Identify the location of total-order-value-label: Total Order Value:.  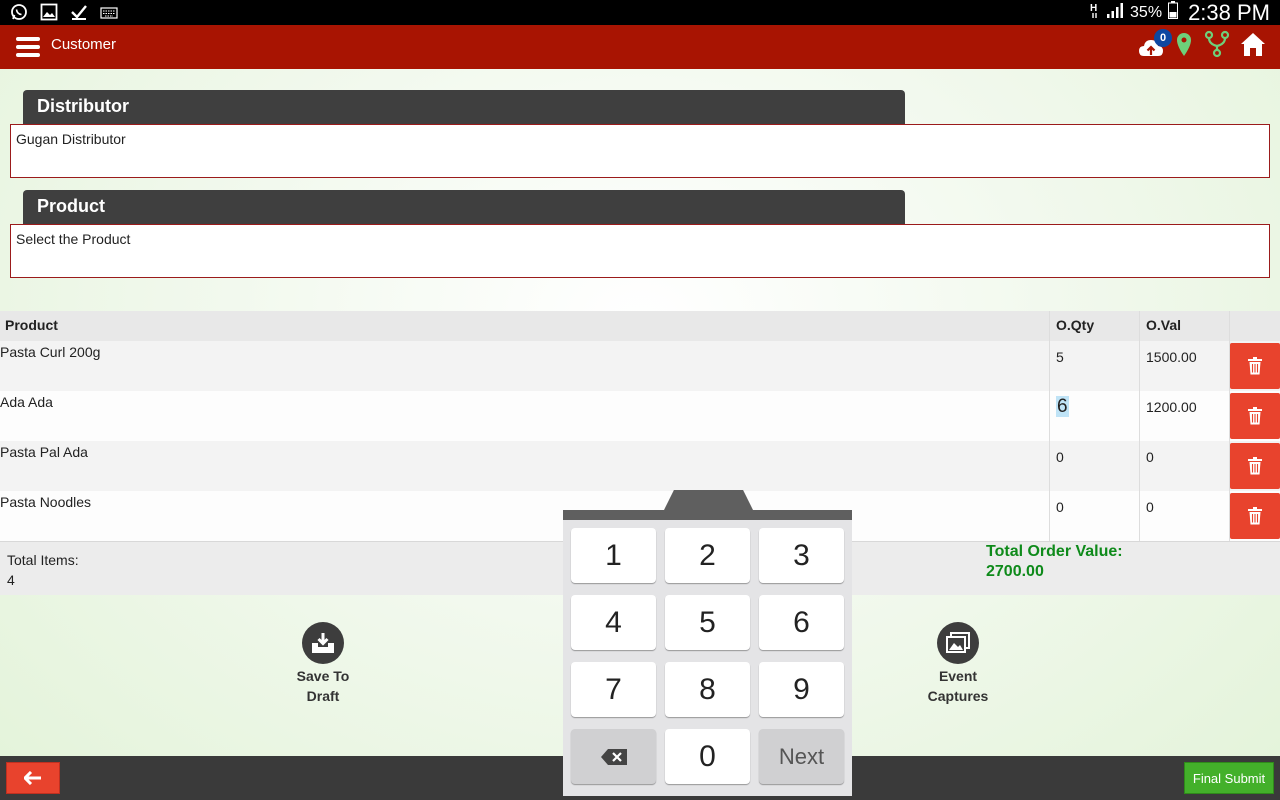
(1054, 551).